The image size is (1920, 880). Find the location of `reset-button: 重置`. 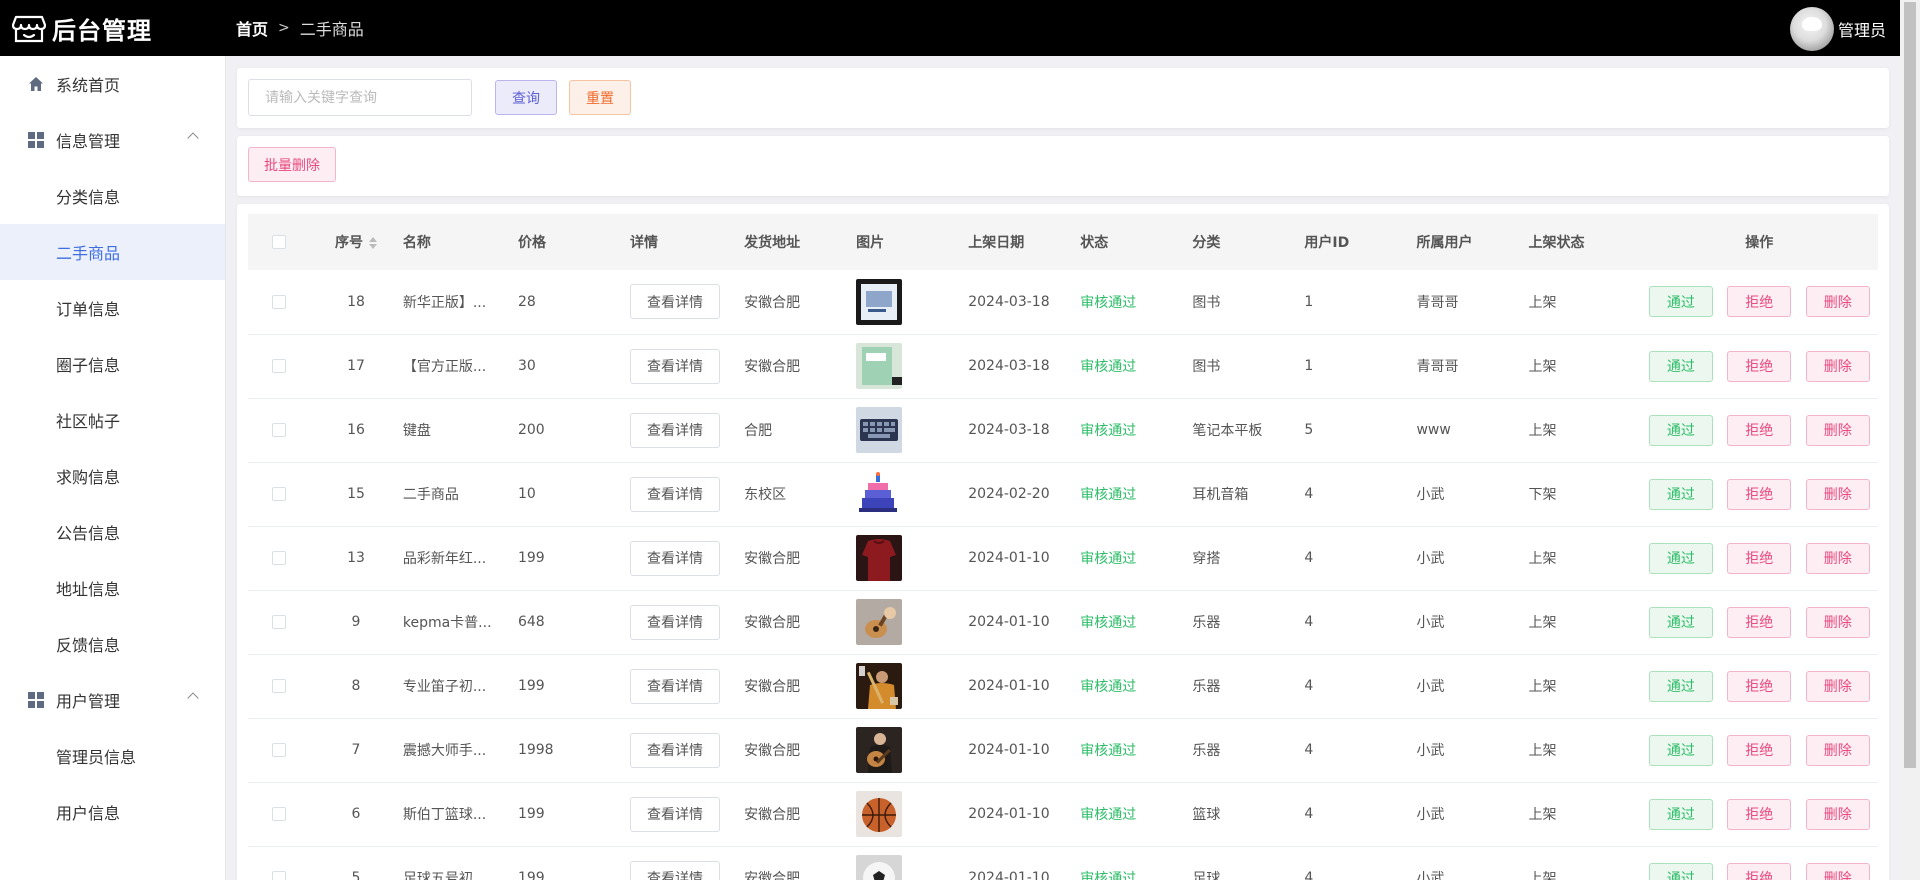

reset-button: 重置 is located at coordinates (600, 97).